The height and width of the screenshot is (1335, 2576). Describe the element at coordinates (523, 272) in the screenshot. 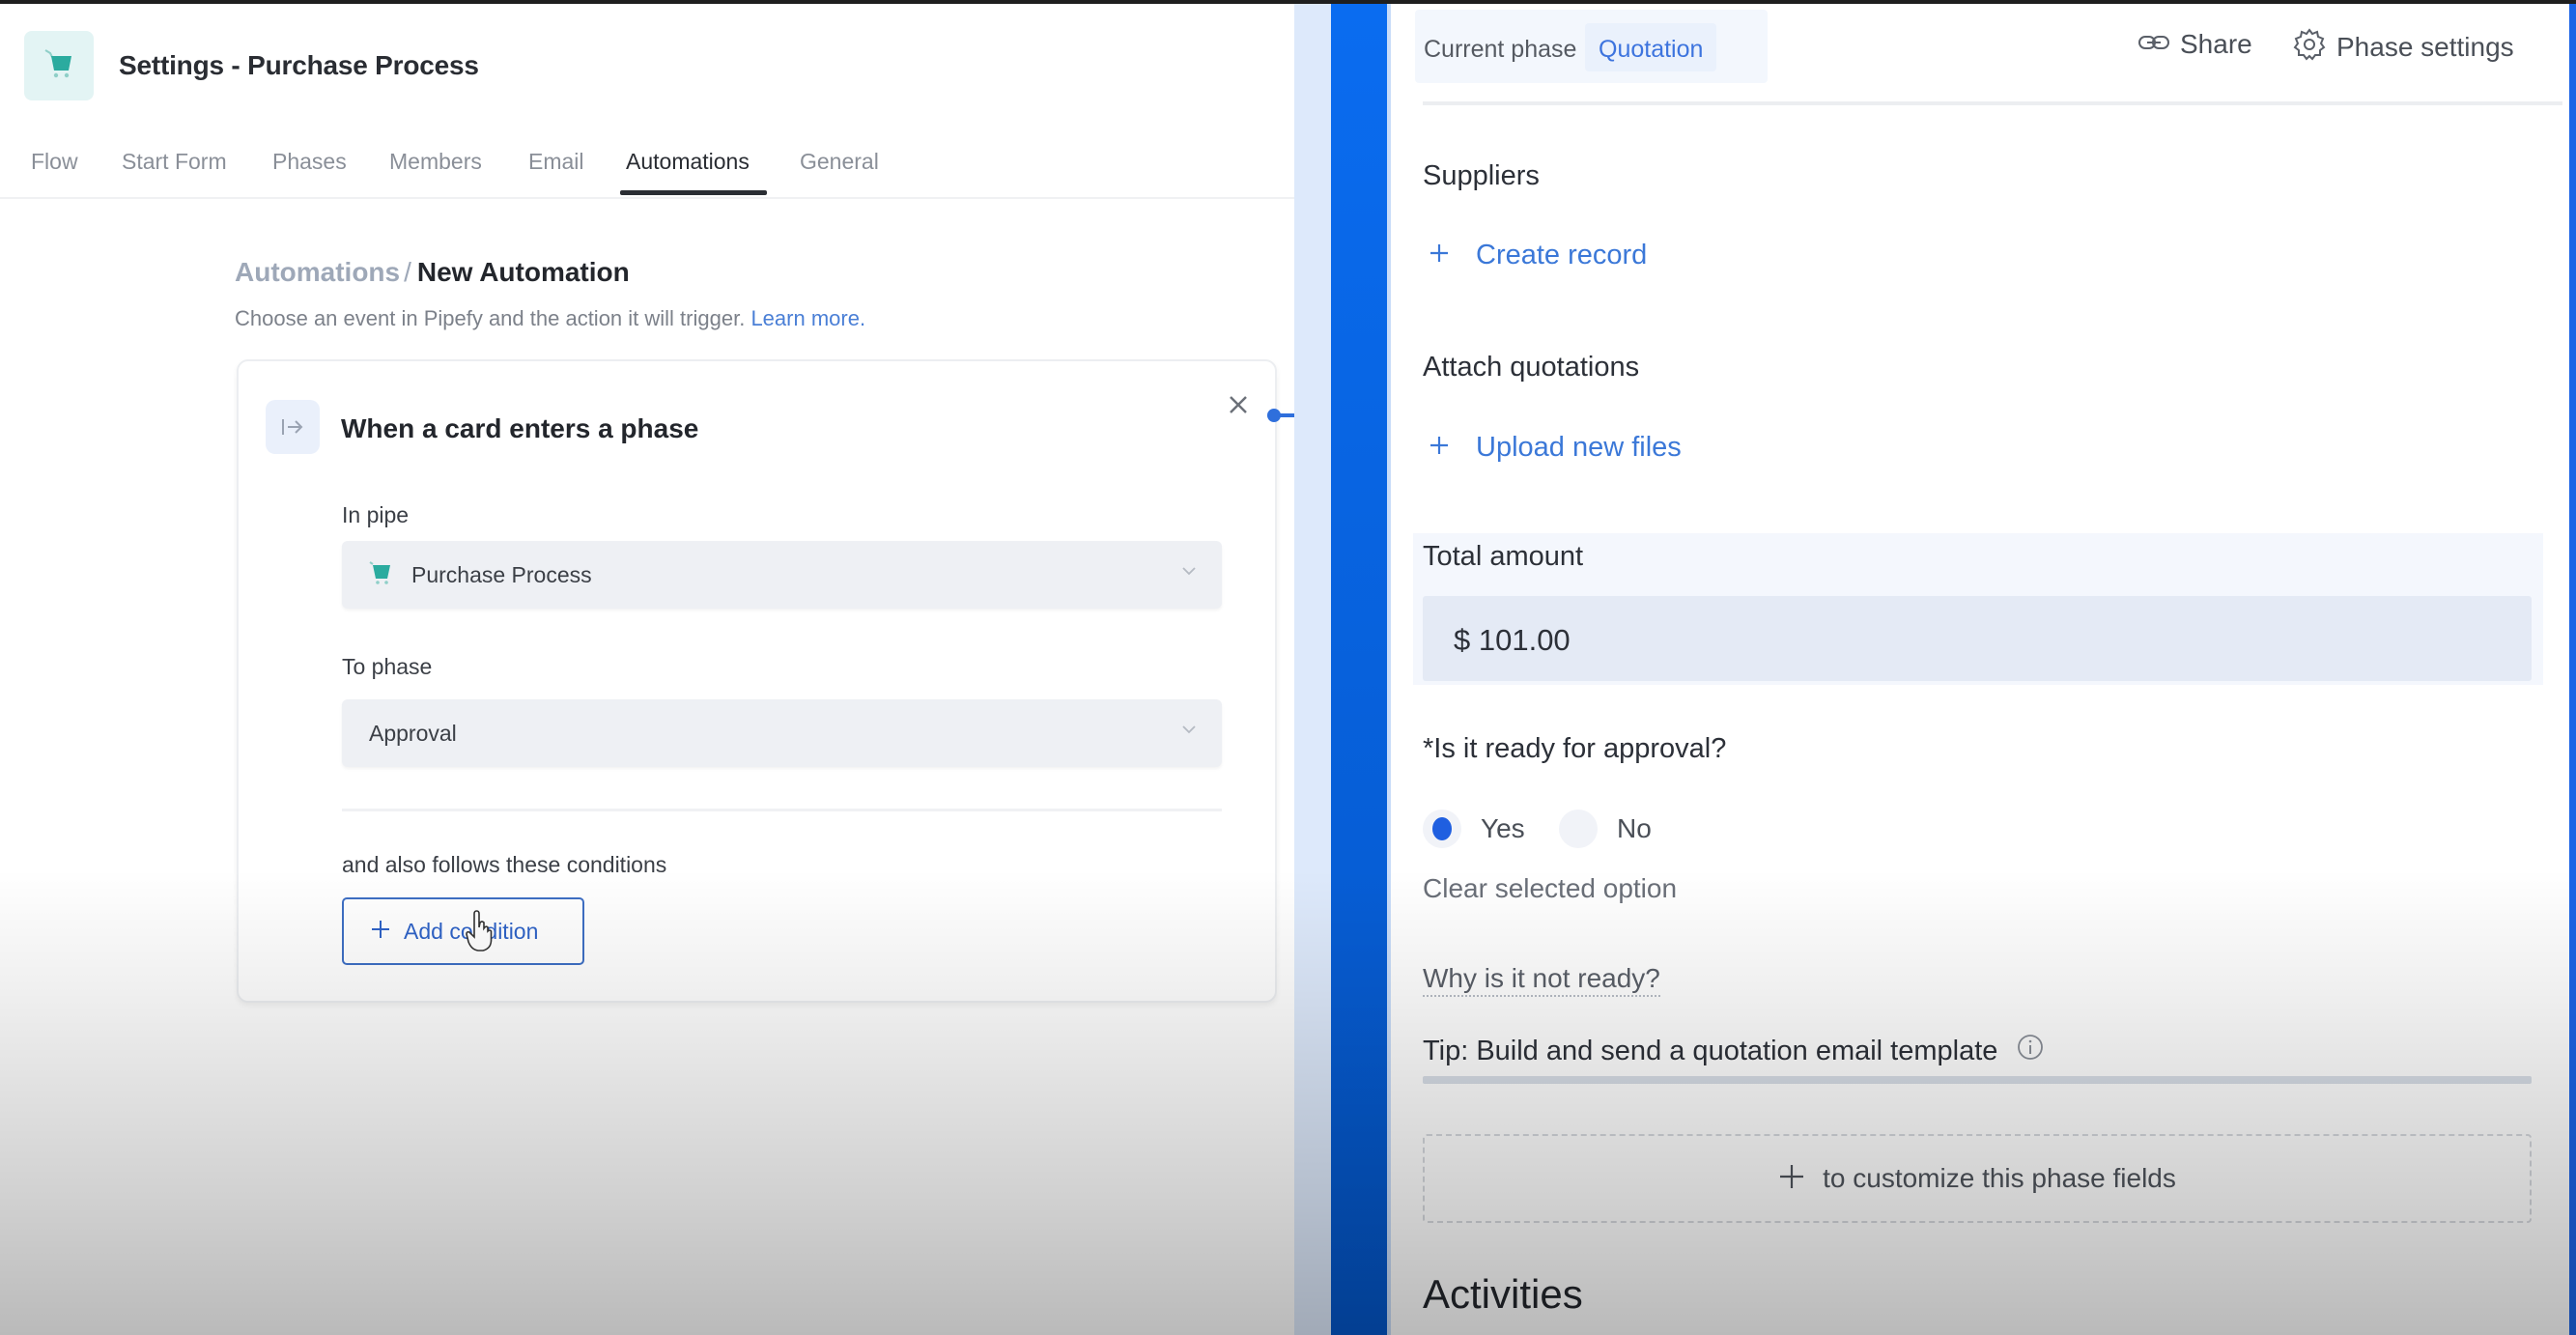

I see `breadcrumb-current: New Automation` at that location.